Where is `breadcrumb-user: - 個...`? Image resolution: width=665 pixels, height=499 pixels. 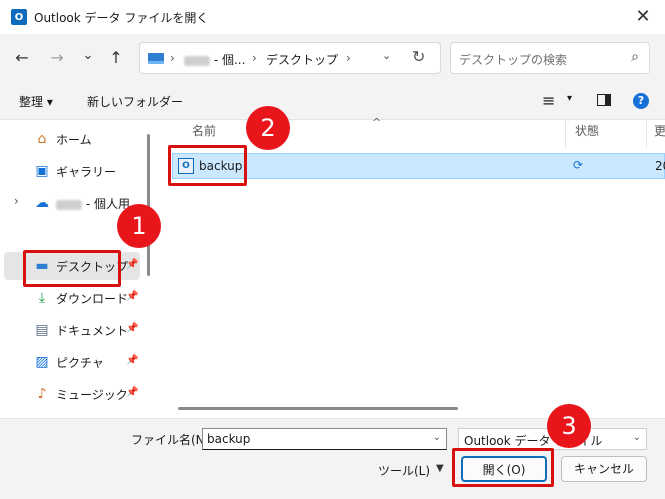 breadcrumb-user: - 個... is located at coordinates (214, 59).